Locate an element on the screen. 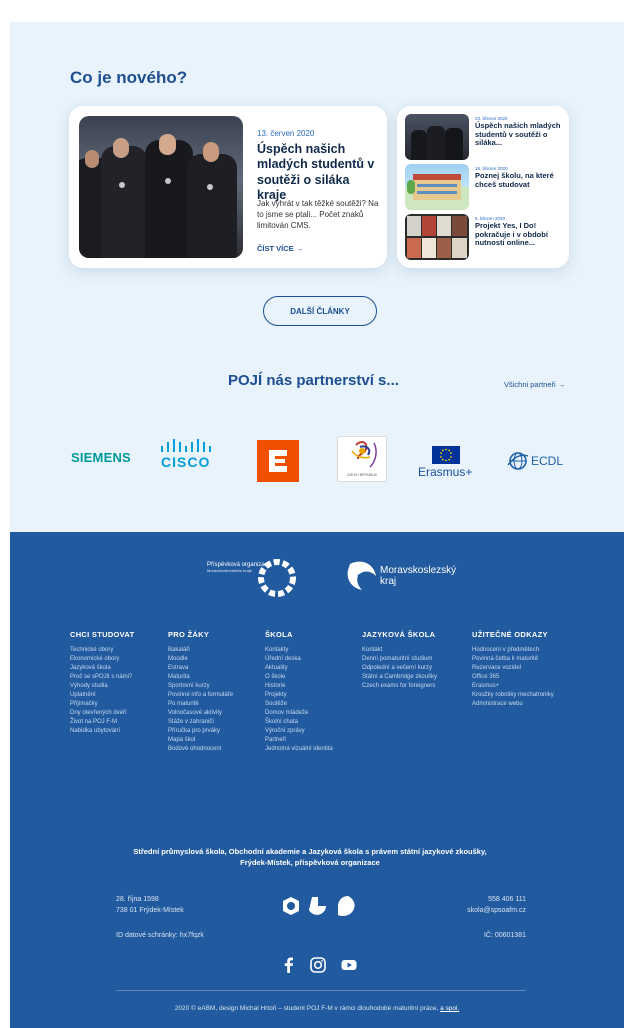  footer-link: Bodové ohodnocení is located at coordinates (200, 749).